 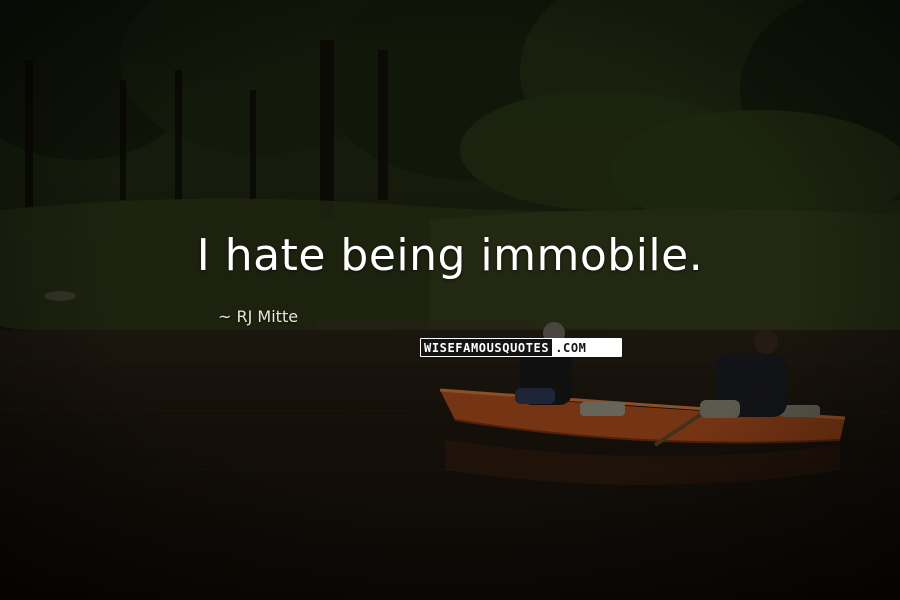 I want to click on quote-text: I hate being immobile., so click(x=450, y=255).